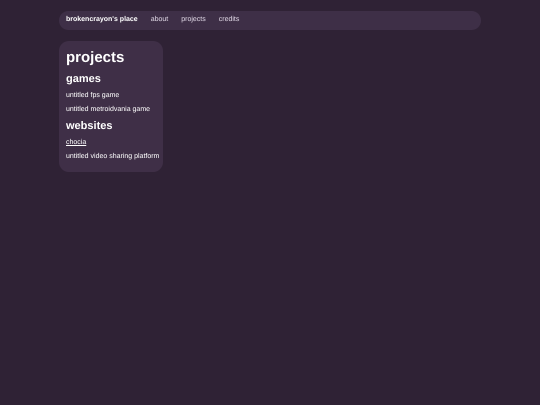  I want to click on section-heading: websites, so click(90, 126).